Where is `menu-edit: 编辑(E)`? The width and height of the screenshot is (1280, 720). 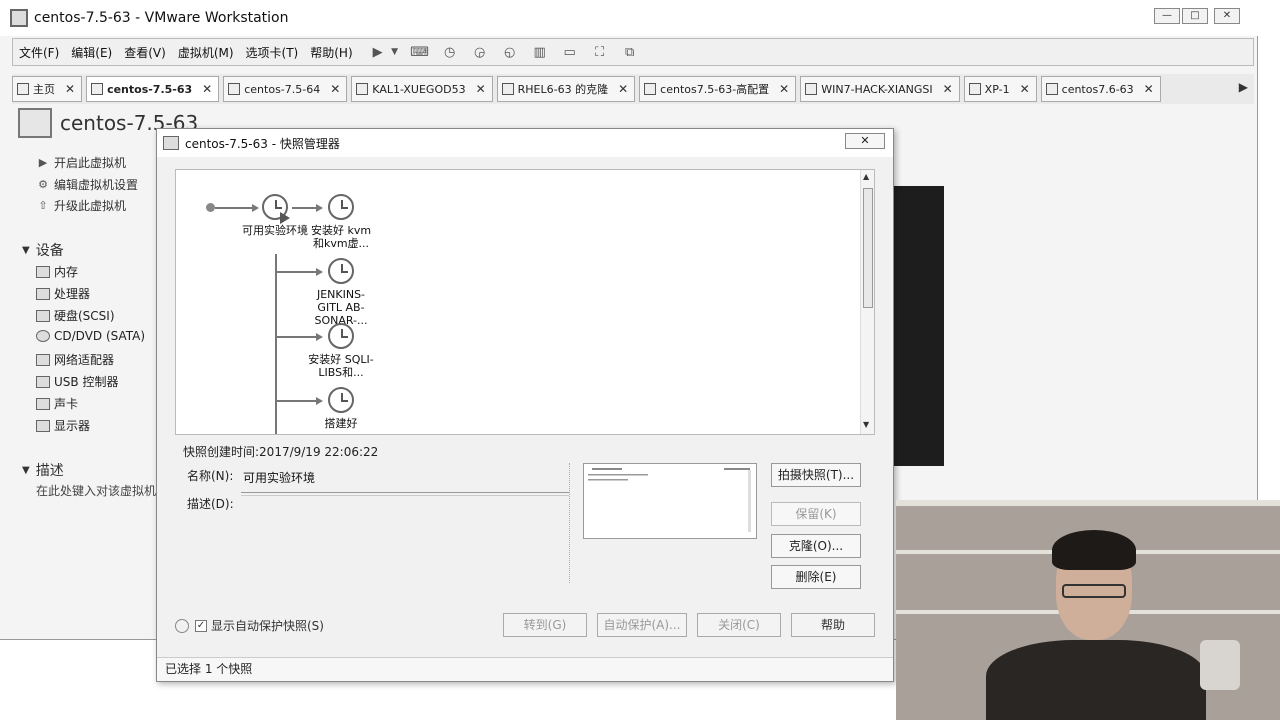
menu-edit: 编辑(E) is located at coordinates (91, 52).